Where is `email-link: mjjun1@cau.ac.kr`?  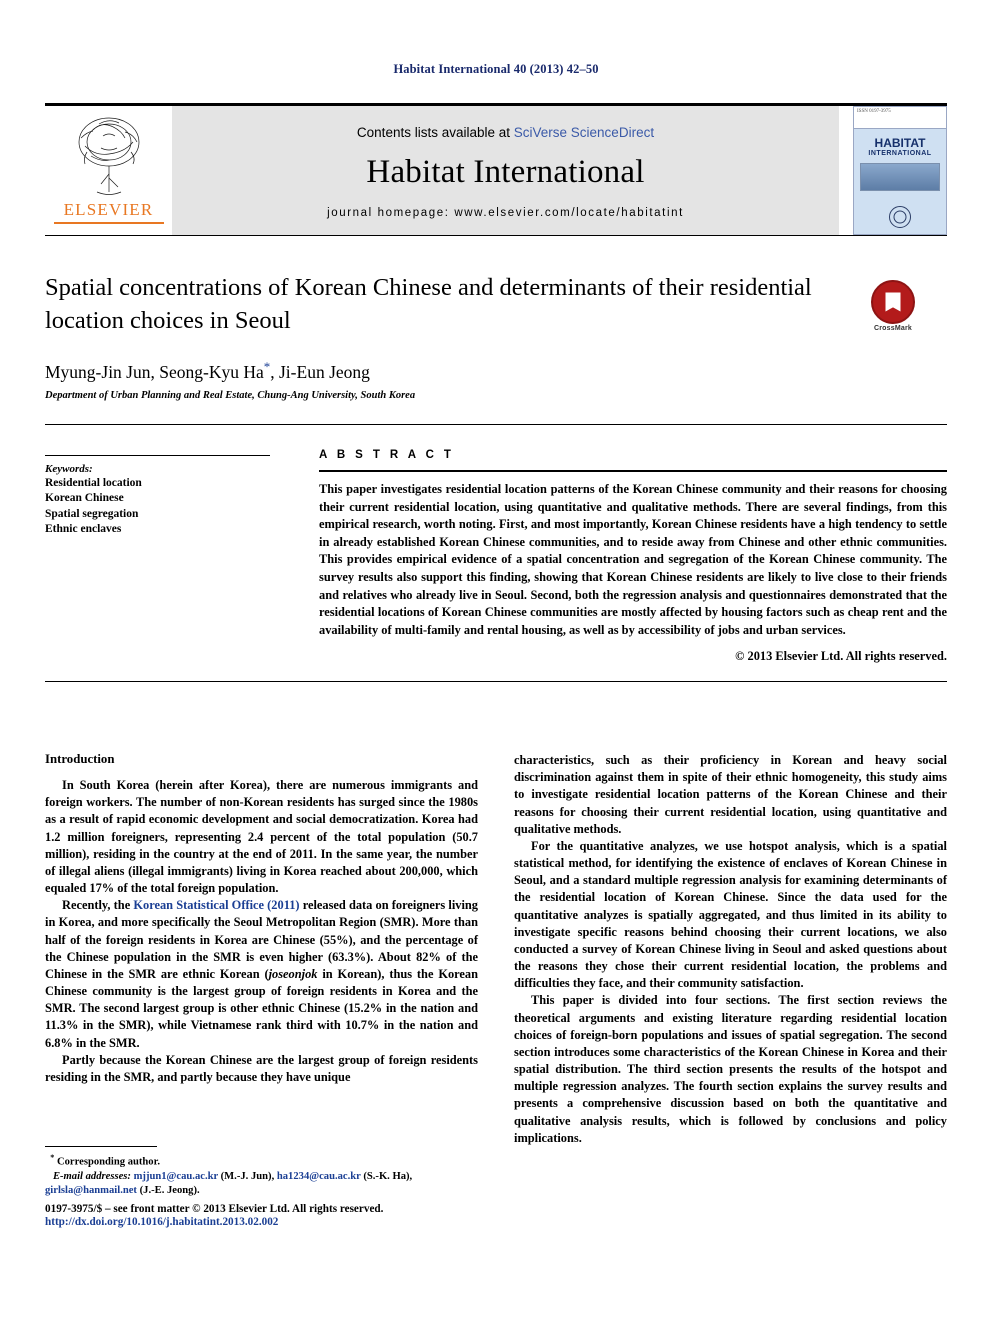 email-link: mjjun1@cau.ac.kr is located at coordinates (176, 1176).